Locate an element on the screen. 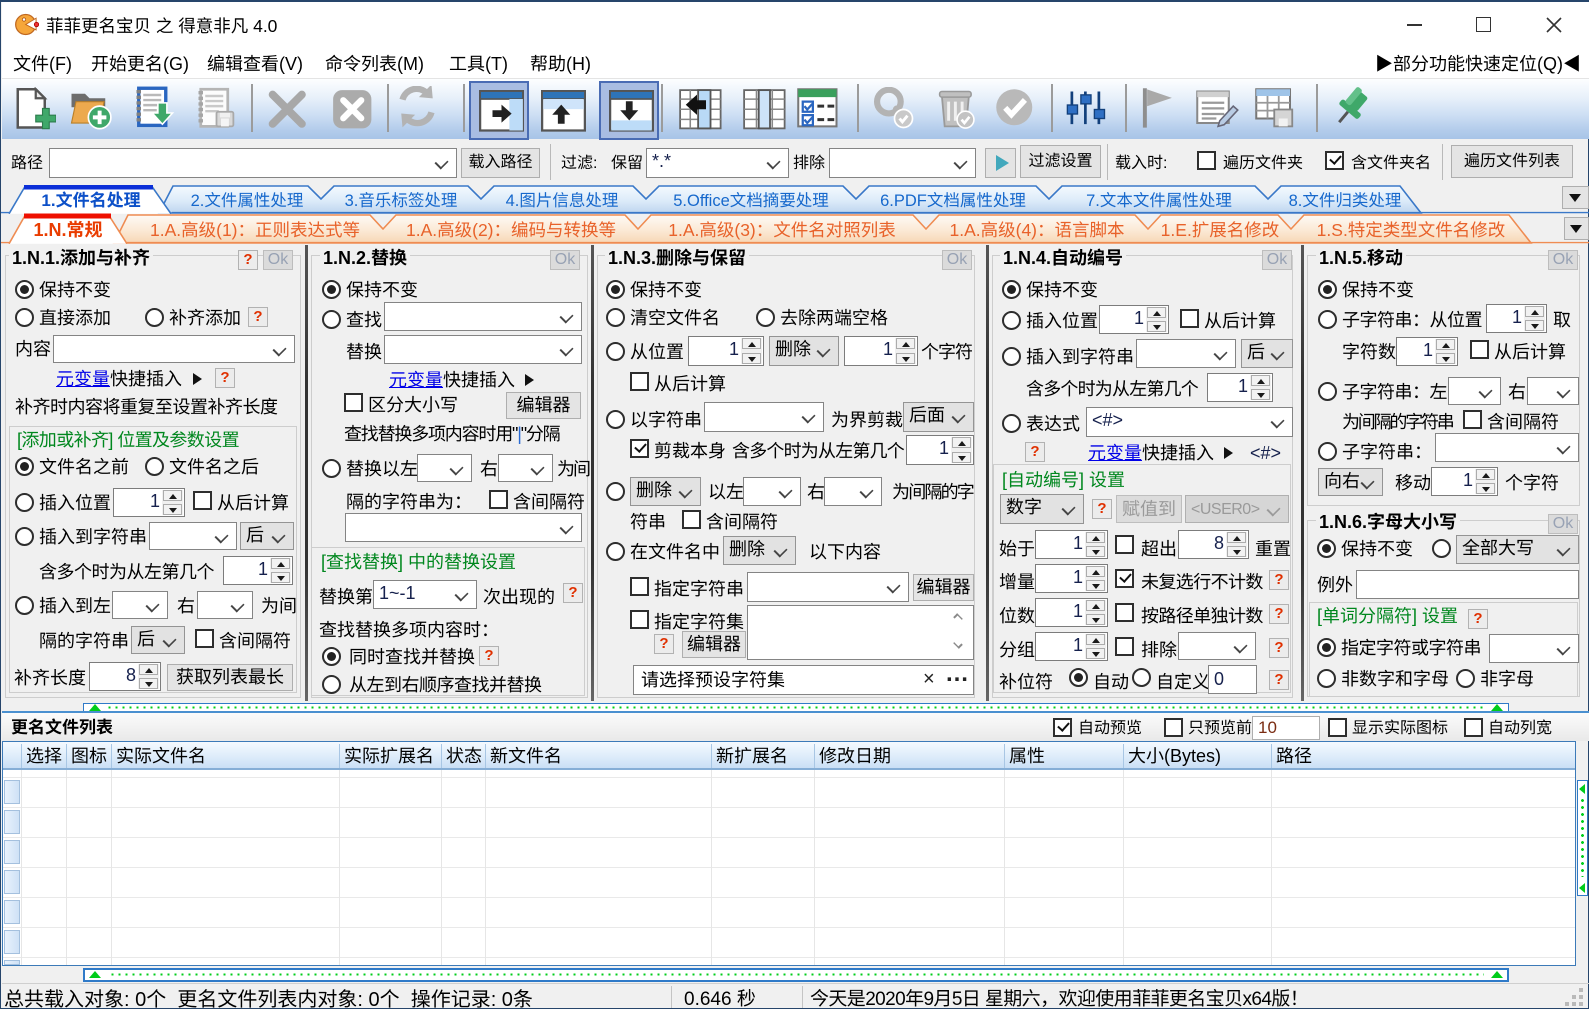 The height and width of the screenshot is (1009, 1589). svg-text: 1.A.高级(2)：编码与转换等 is located at coordinates (511, 230).